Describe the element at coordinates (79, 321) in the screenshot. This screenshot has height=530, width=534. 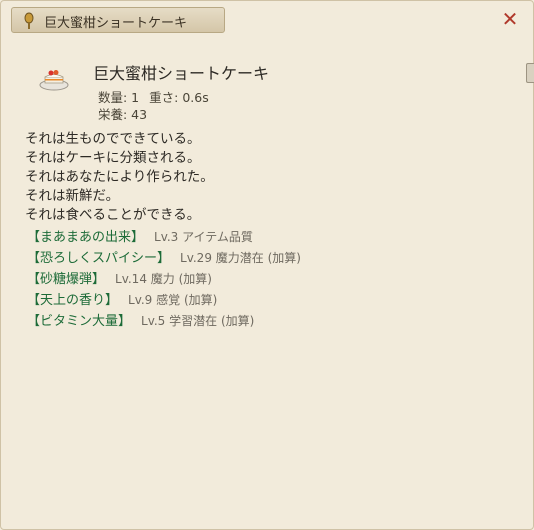
I see `enchantment-name: 【ビタミン大量】` at that location.